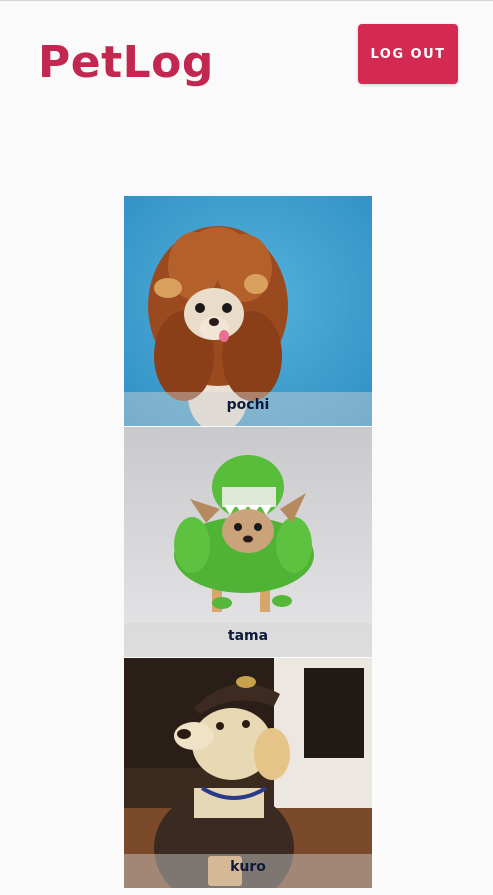 This screenshot has height=895, width=493. I want to click on pet-card-kuro: kuro, so click(248, 773).